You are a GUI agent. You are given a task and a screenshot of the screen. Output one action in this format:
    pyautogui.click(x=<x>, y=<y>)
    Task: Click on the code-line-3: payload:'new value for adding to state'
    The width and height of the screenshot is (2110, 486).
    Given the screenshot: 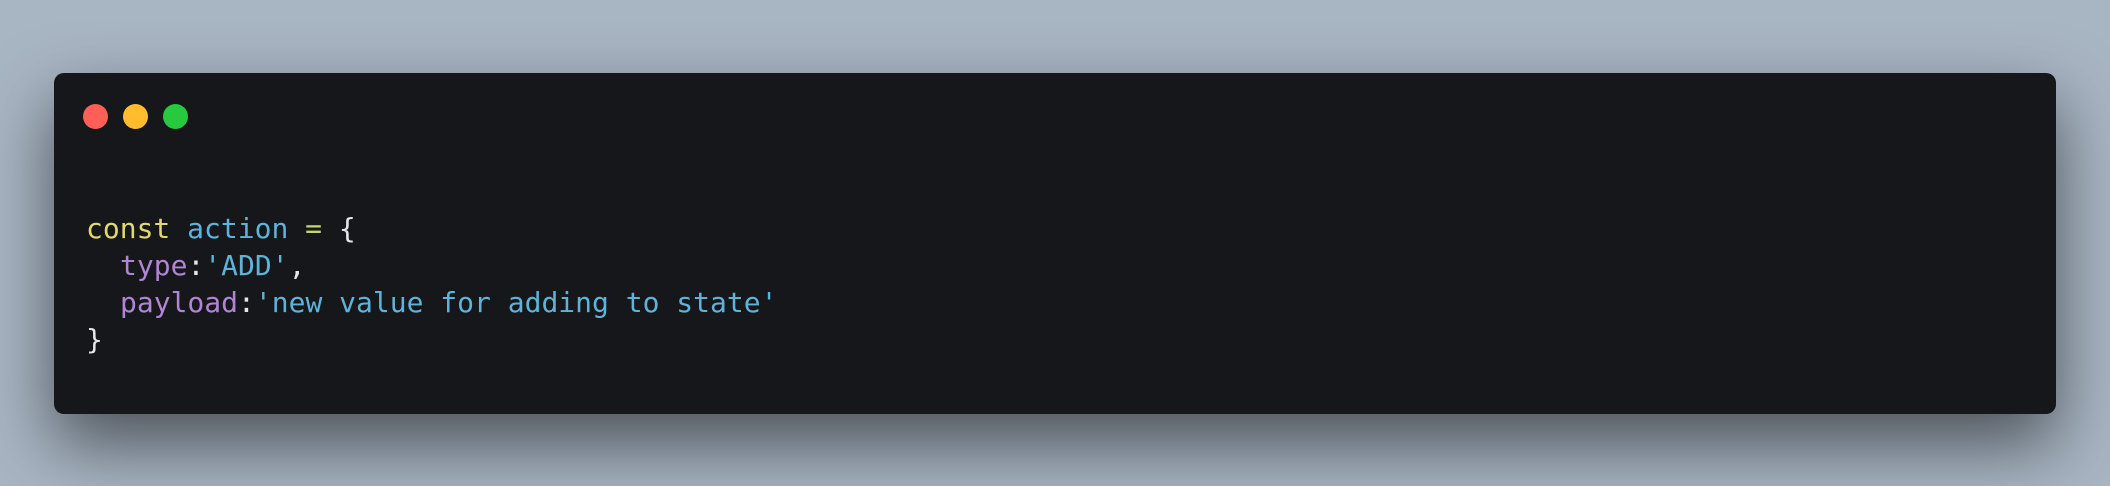 What is the action you would take?
    pyautogui.click(x=431, y=302)
    